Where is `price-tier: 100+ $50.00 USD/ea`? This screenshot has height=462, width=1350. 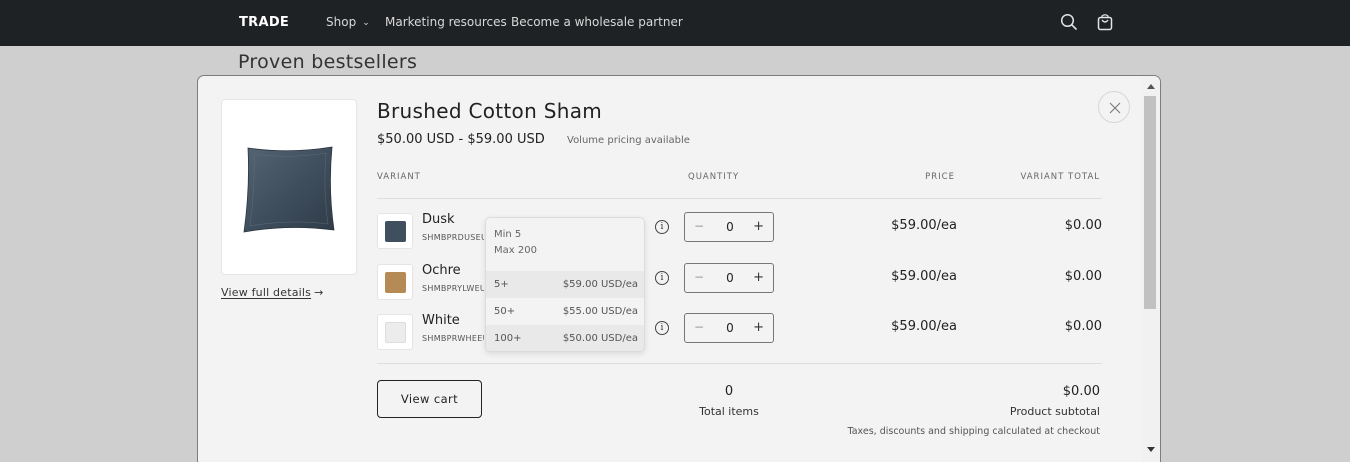 price-tier: 100+ $50.00 USD/ea is located at coordinates (565, 338).